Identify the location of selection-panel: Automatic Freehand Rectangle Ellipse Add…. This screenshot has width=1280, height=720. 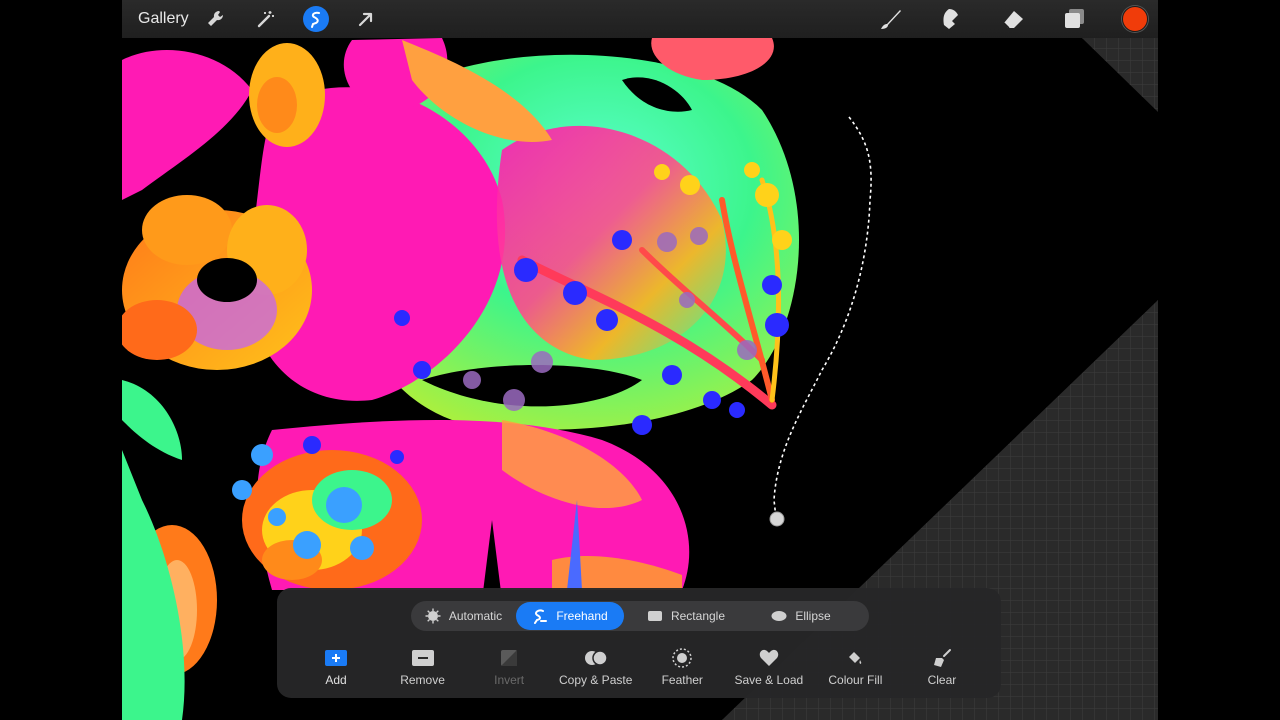
(639, 643).